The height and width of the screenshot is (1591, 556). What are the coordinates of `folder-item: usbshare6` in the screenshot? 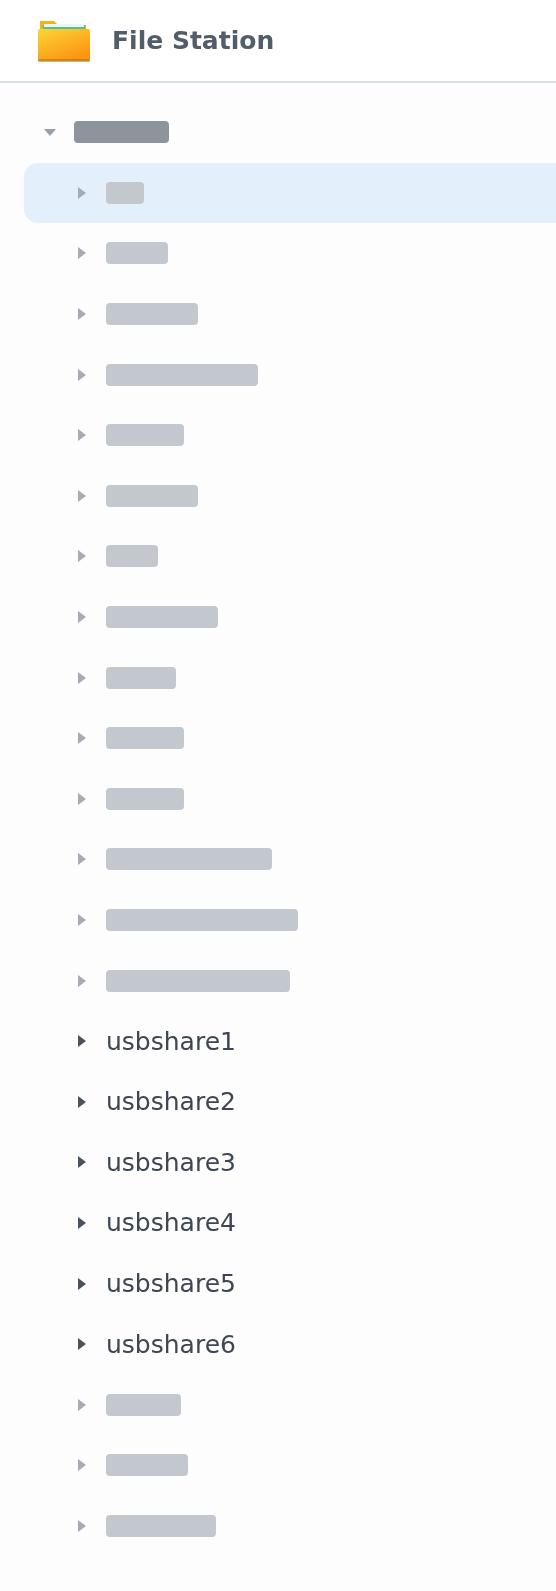 It's located at (290, 1344).